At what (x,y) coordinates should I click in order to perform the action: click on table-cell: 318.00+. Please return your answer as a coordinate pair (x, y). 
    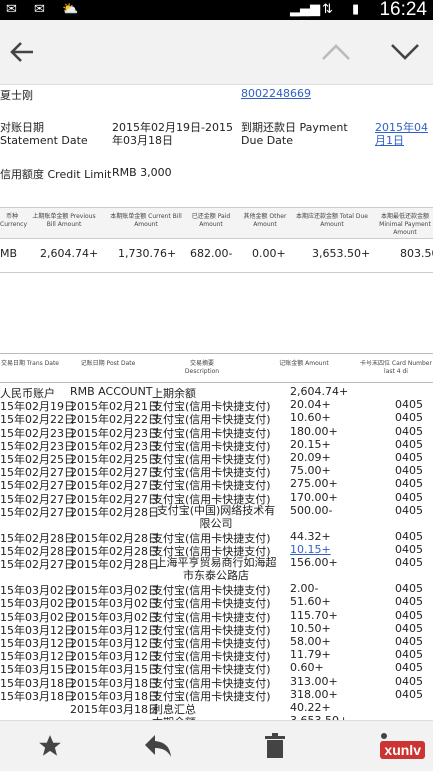
    Looking at the image, I should click on (314, 694).